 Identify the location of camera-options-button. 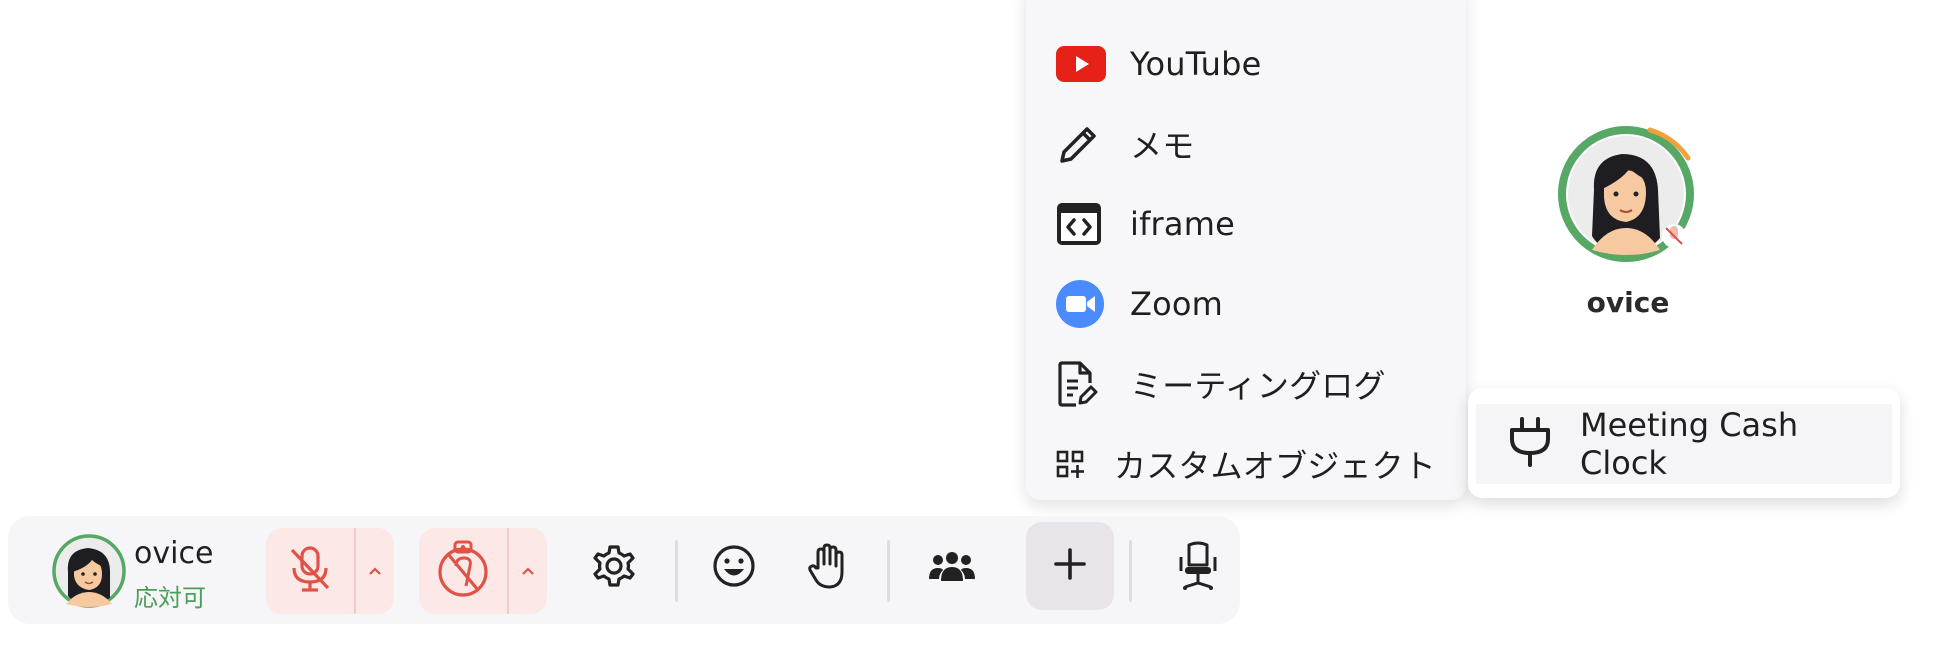
(528, 571).